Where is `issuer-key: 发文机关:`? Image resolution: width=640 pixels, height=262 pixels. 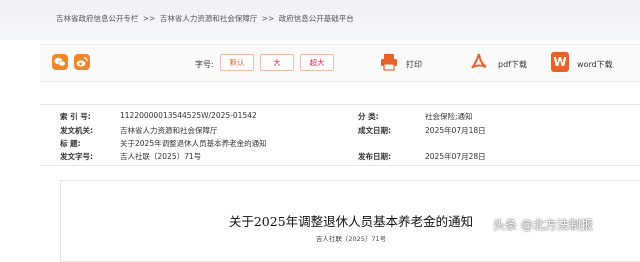
issuer-key: 发文机关: is located at coordinates (76, 130).